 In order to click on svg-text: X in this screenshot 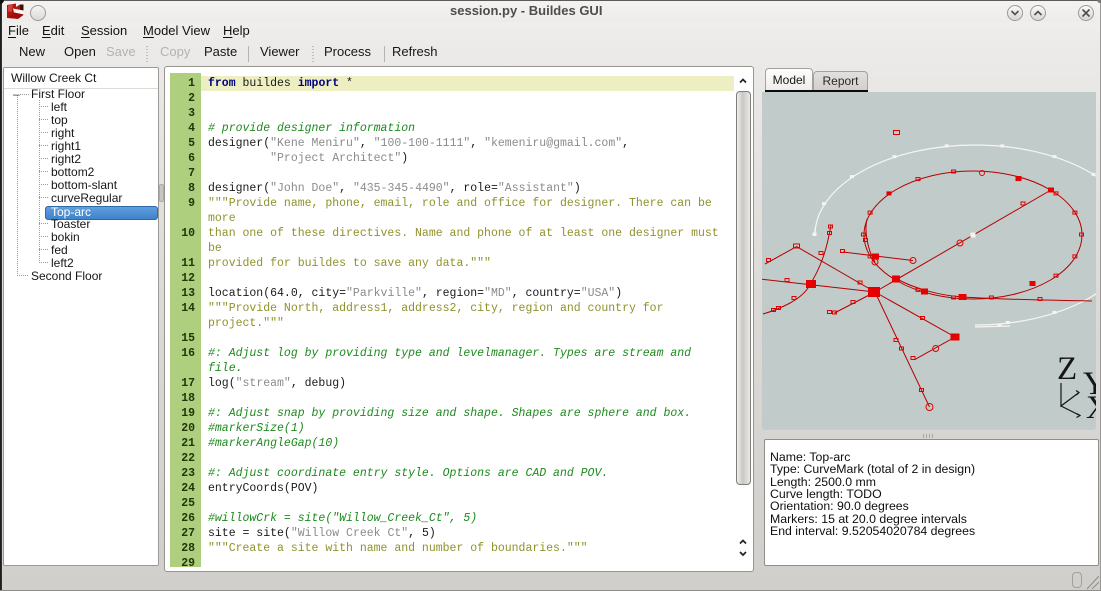, I will do `click(1091, 408)`.